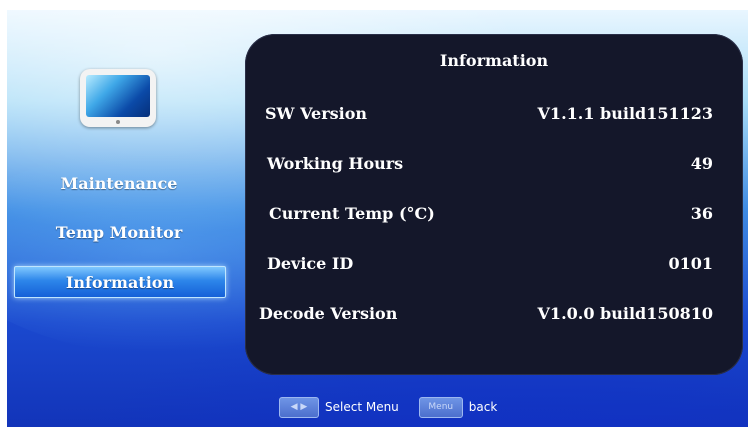 Image resolution: width=753 pixels, height=431 pixels. Describe the element at coordinates (494, 216) in the screenshot. I see `info-row-current-temp: Current Temp (°C) 36` at that location.